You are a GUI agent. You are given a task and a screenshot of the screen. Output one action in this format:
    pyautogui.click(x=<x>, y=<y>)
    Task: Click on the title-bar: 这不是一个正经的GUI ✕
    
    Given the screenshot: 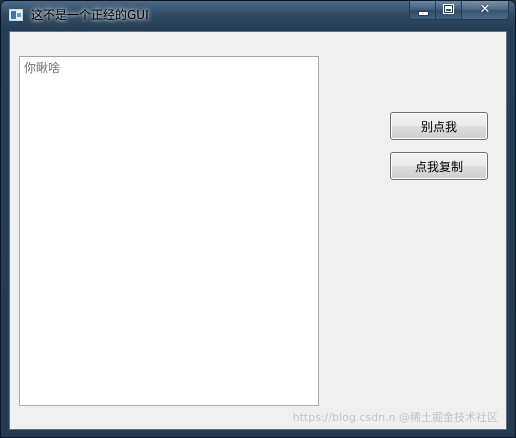 What is the action you would take?
    pyautogui.click(x=258, y=16)
    